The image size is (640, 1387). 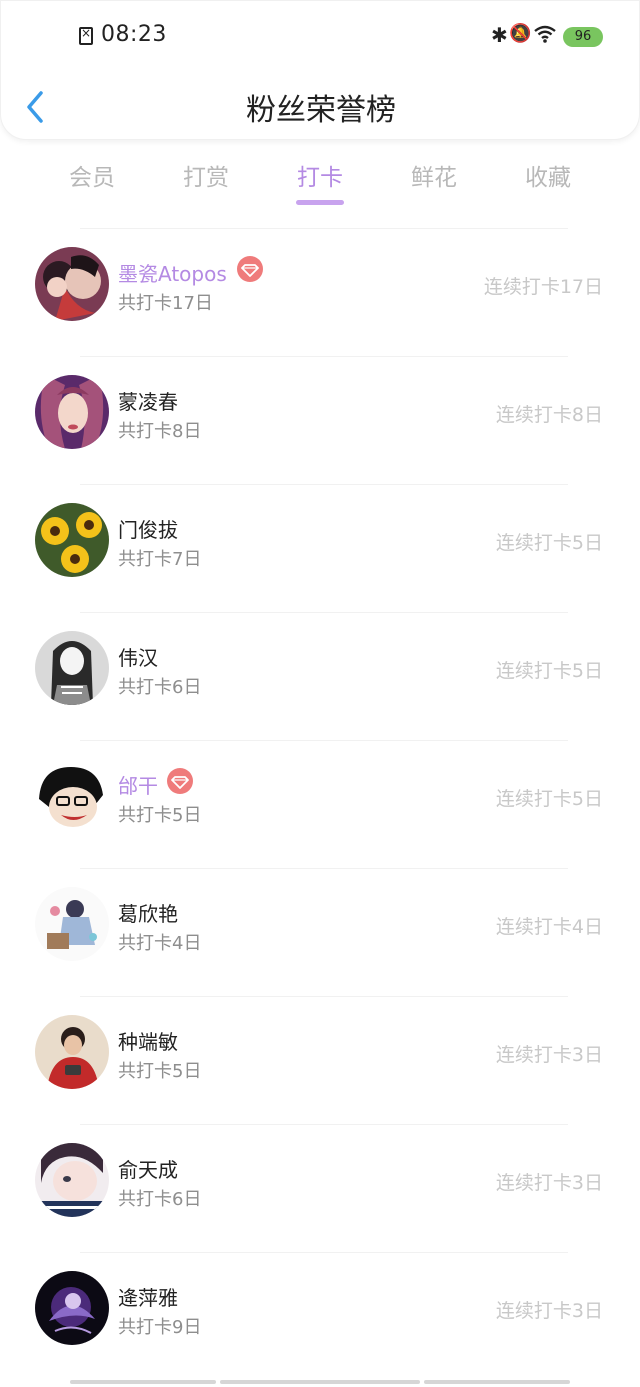 I want to click on list-item: 伟汉 共打卡6日 连续打卡5日, so click(x=320, y=676).